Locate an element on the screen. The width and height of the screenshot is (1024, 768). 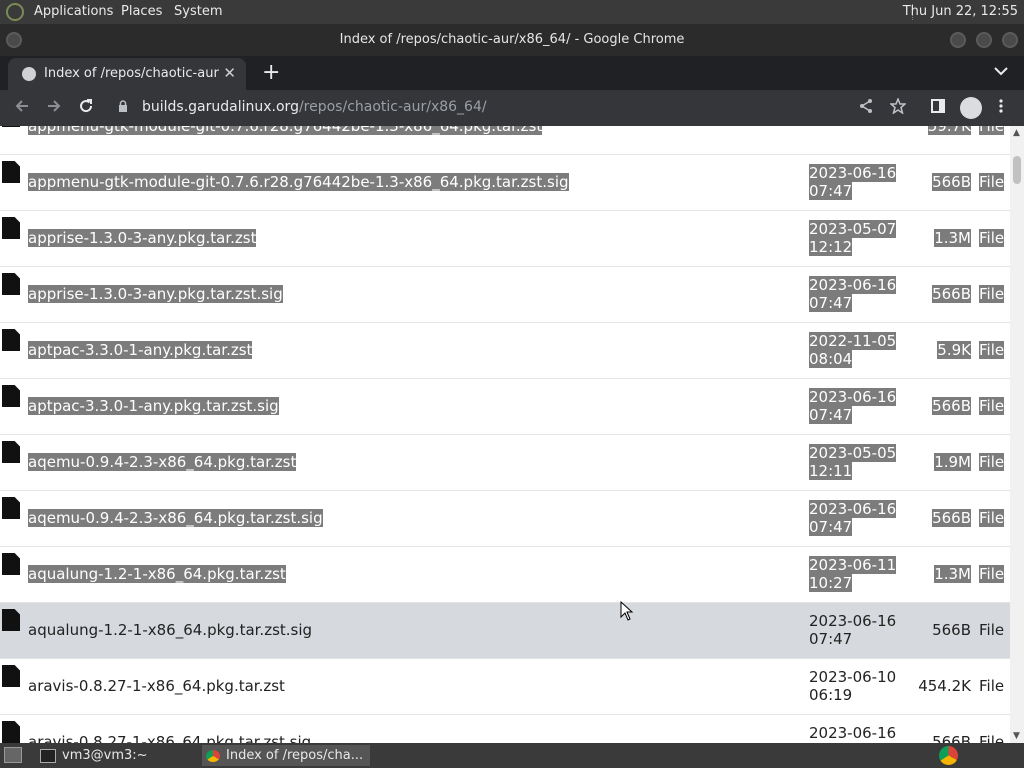
url-host: builds.garudalinux.org is located at coordinates (220, 107).